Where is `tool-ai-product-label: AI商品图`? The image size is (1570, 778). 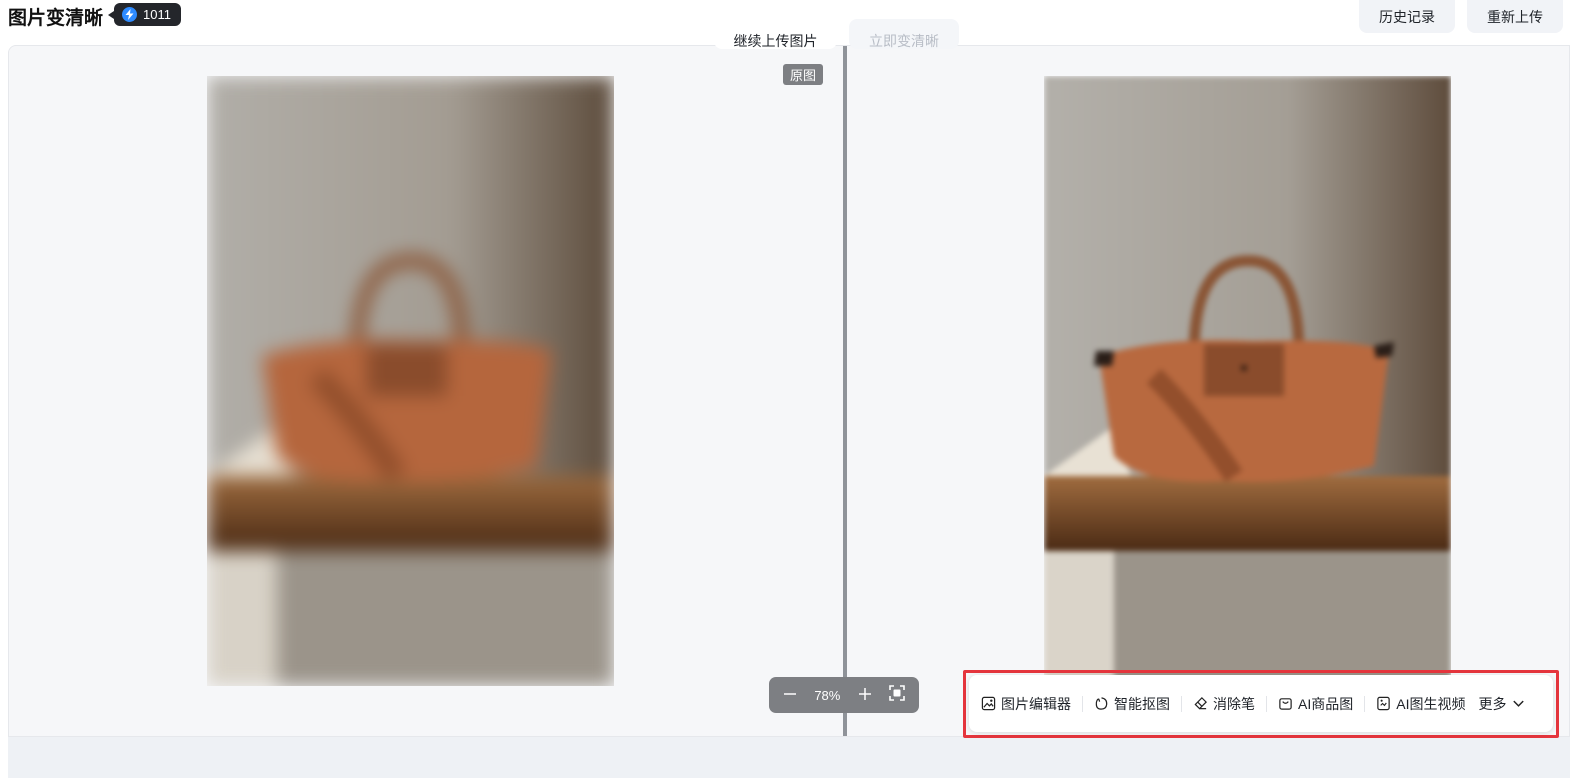
tool-ai-product-label: AI商品图 is located at coordinates (1326, 703).